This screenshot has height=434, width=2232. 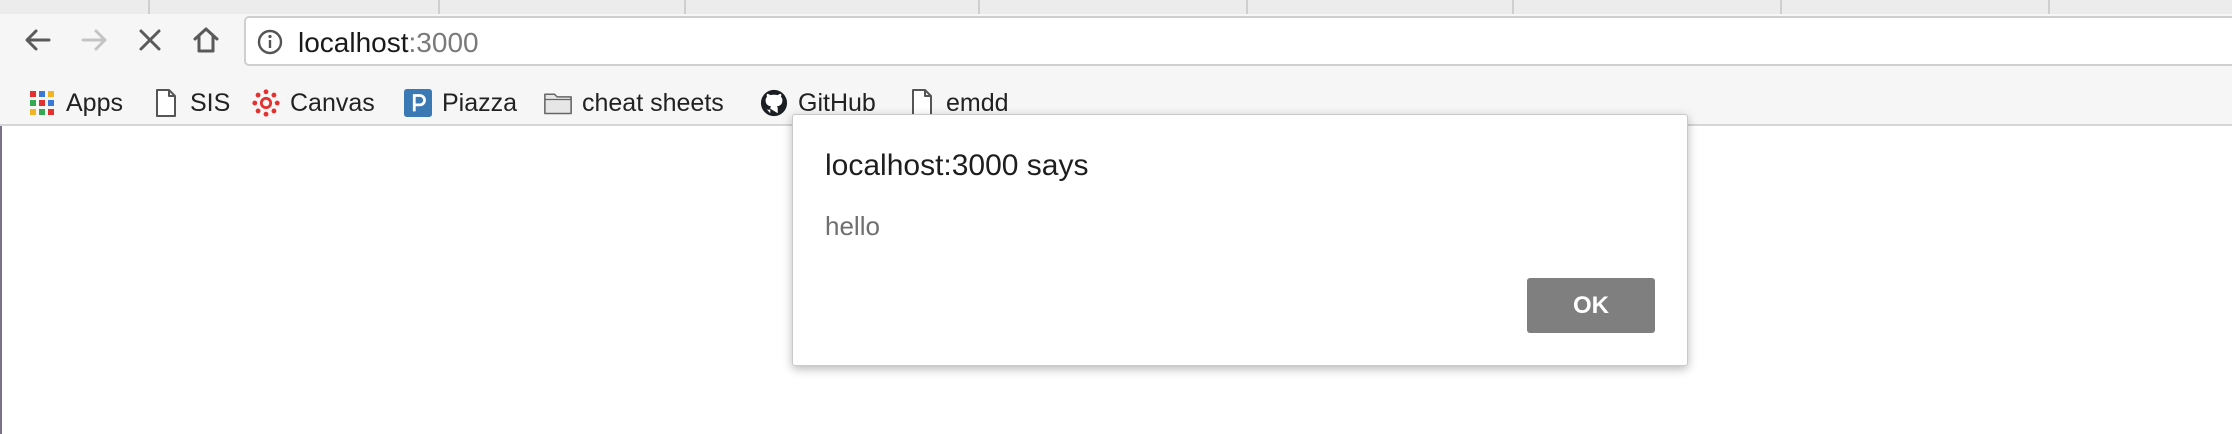 I want to click on bookmark-label: SIS, so click(x=210, y=102).